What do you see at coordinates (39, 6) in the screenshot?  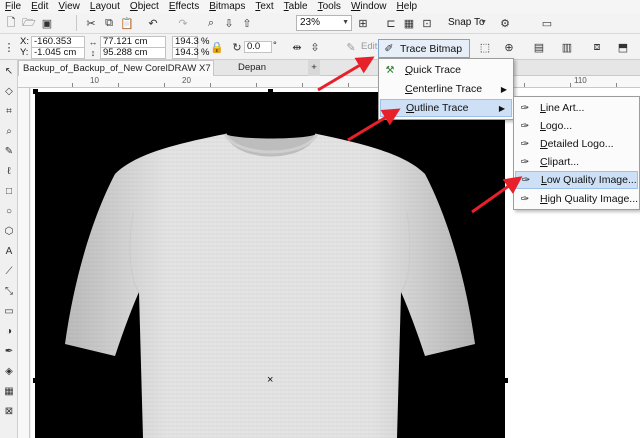 I see `menu-edit: Edit` at bounding box center [39, 6].